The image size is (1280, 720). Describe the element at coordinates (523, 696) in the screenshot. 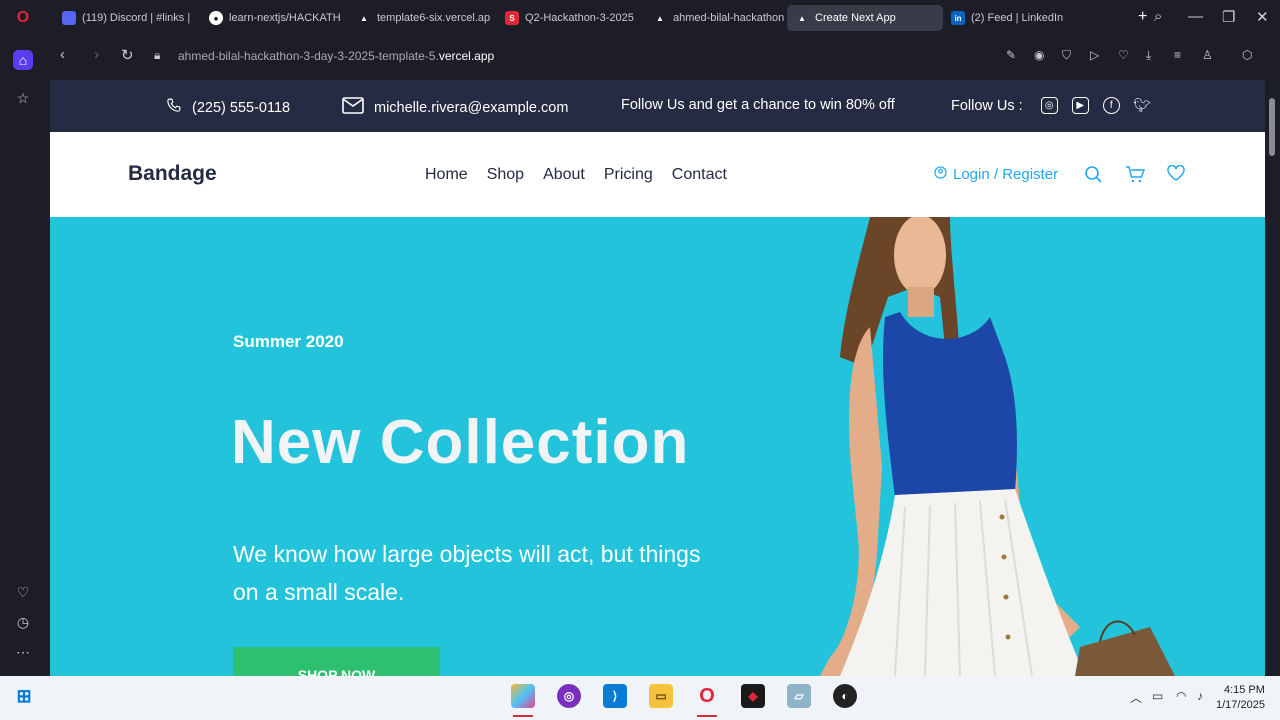

I see `app-launcher-icon` at that location.